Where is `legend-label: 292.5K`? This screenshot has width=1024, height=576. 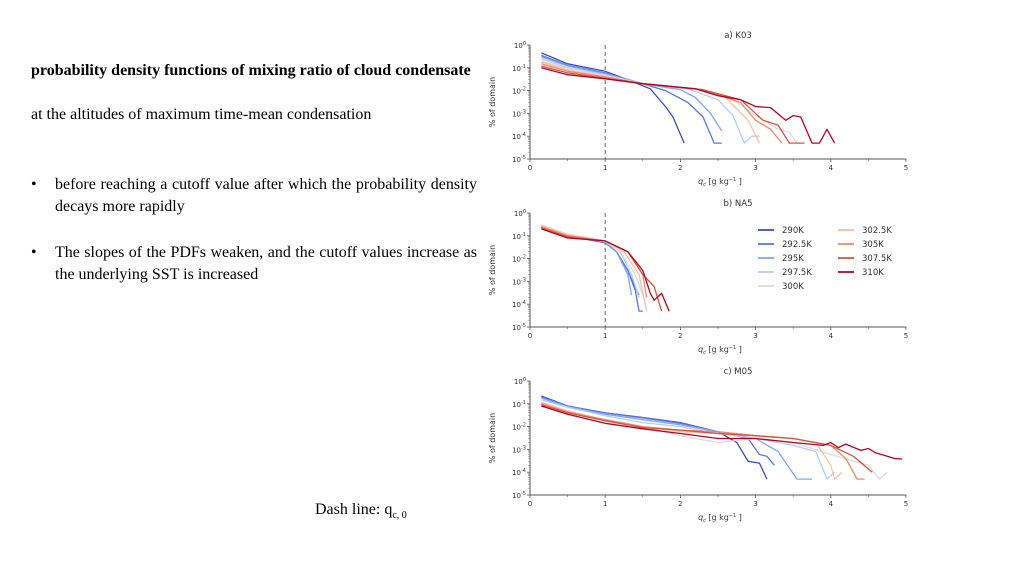 legend-label: 292.5K is located at coordinates (797, 245).